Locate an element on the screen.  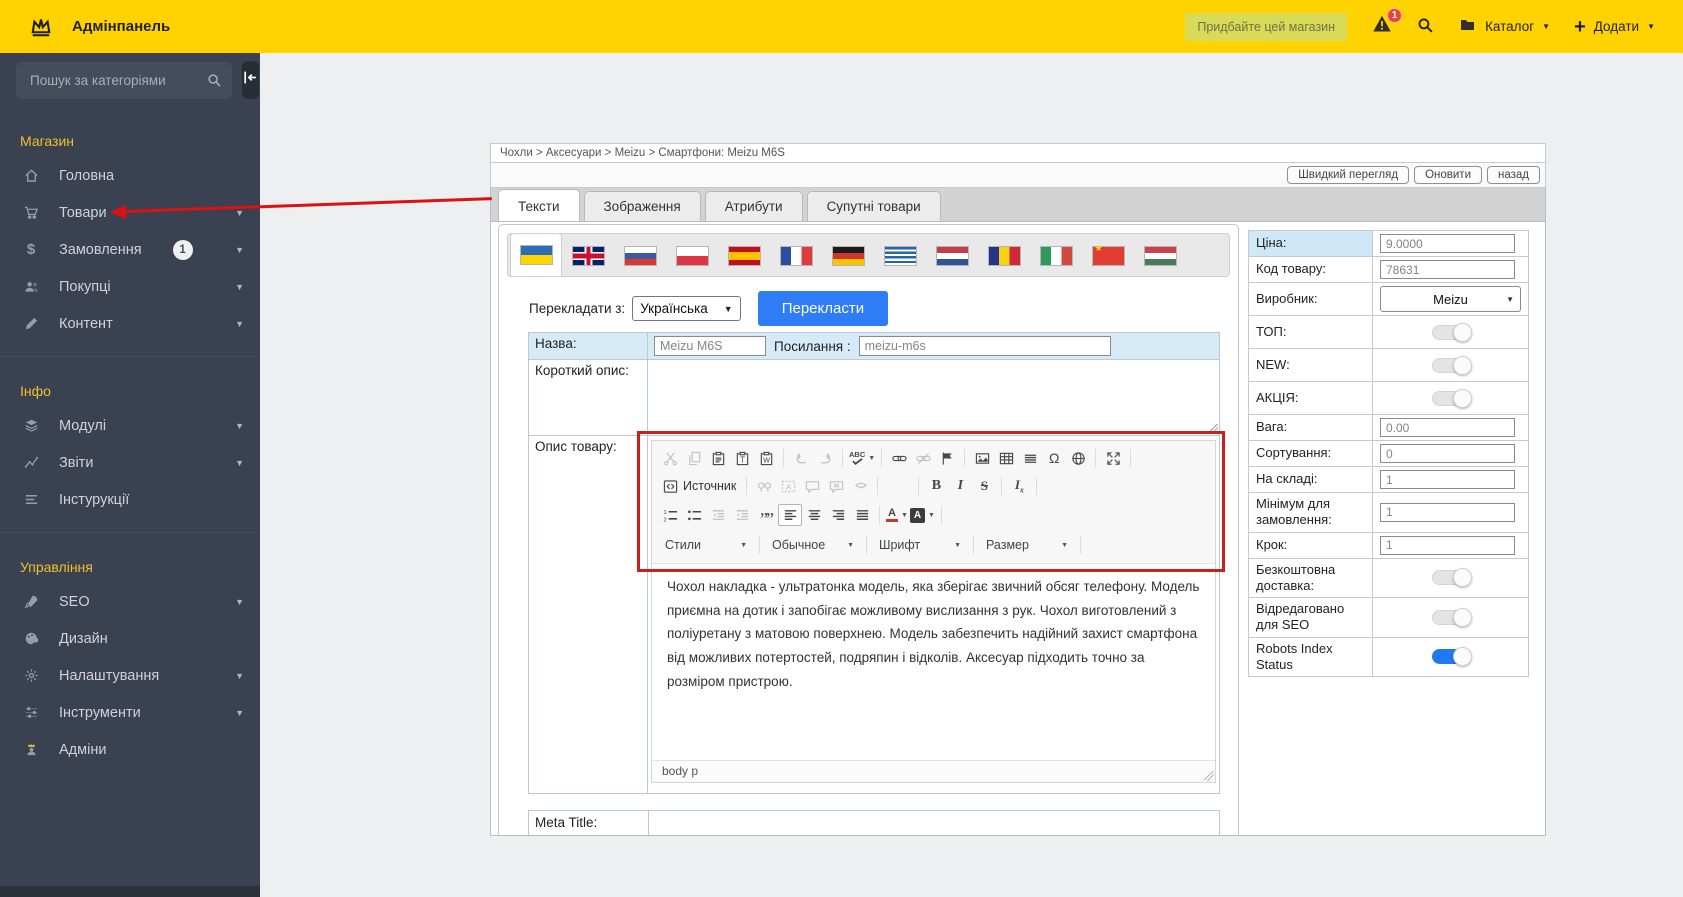
property-label: NEW: is located at coordinates (1310, 365).